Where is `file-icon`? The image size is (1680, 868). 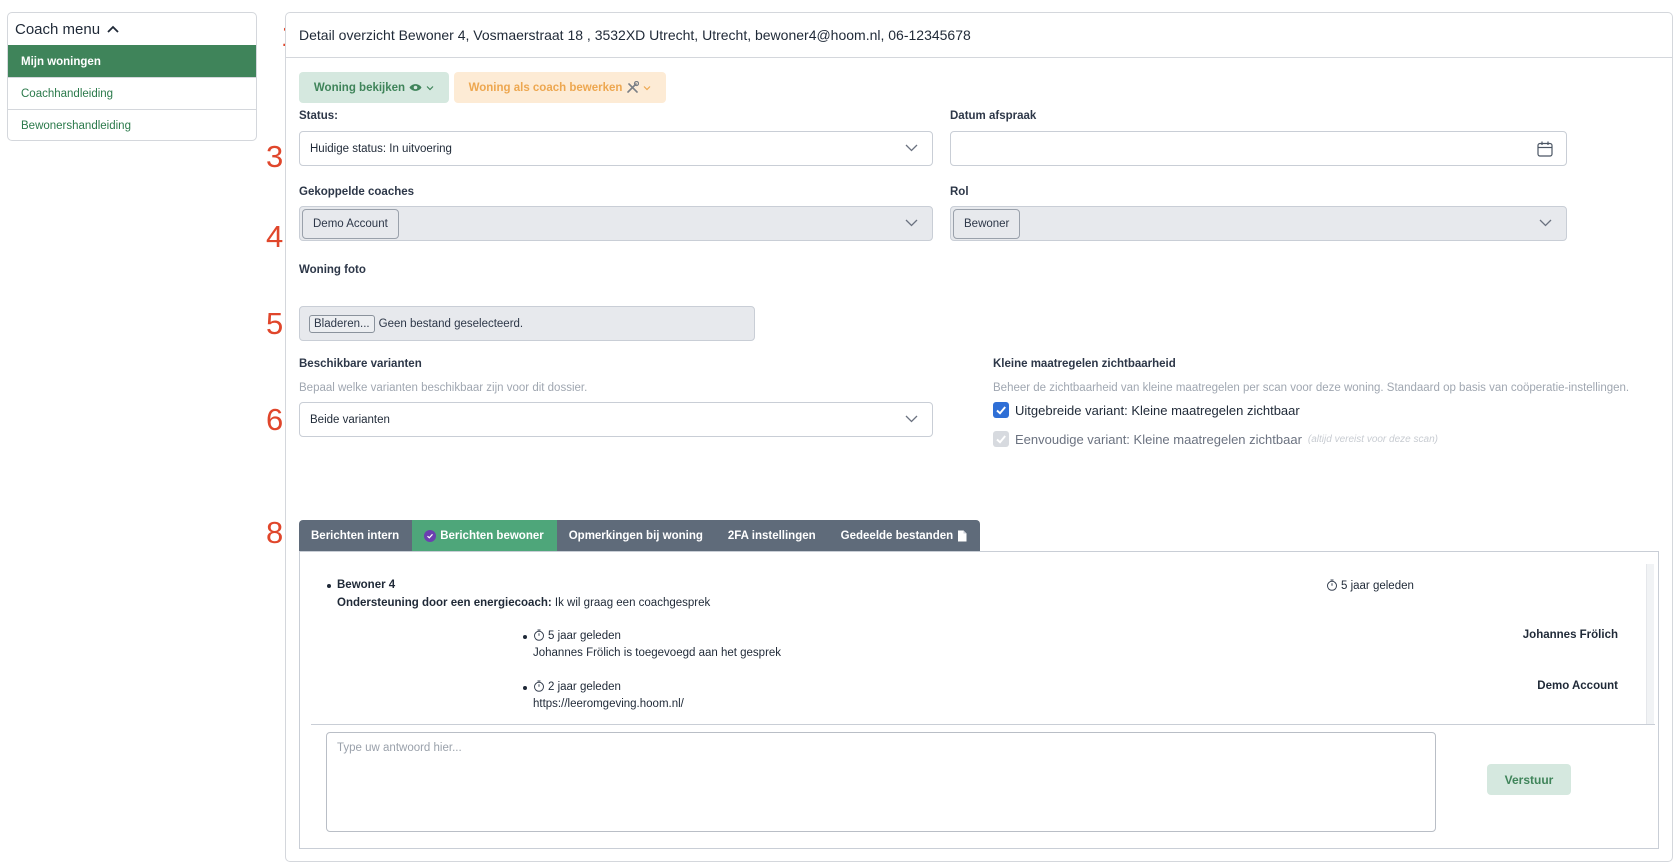
file-icon is located at coordinates (962, 535).